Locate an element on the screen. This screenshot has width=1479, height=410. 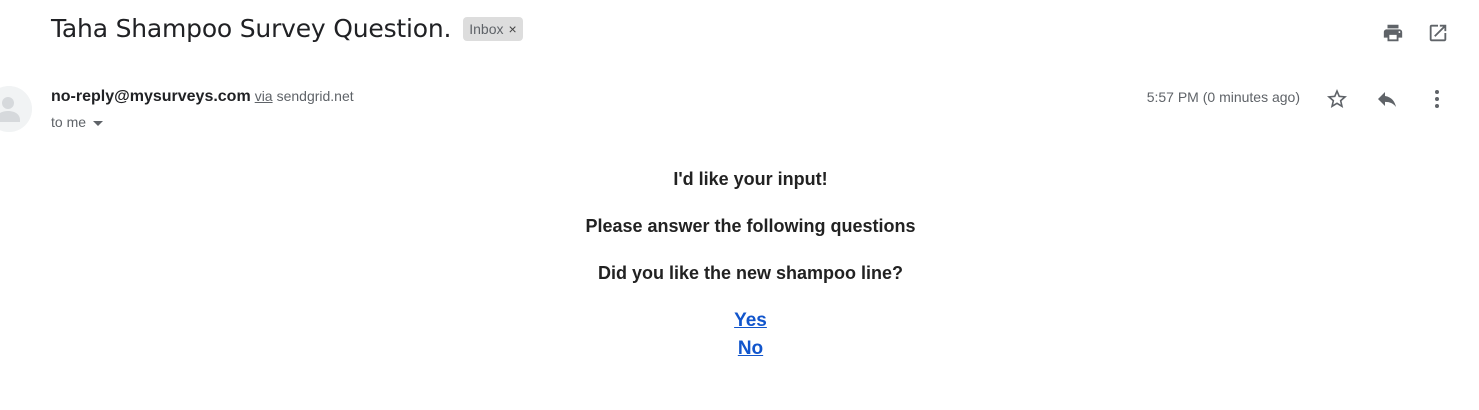
inbox-label-chip: Inbox × is located at coordinates (493, 28).